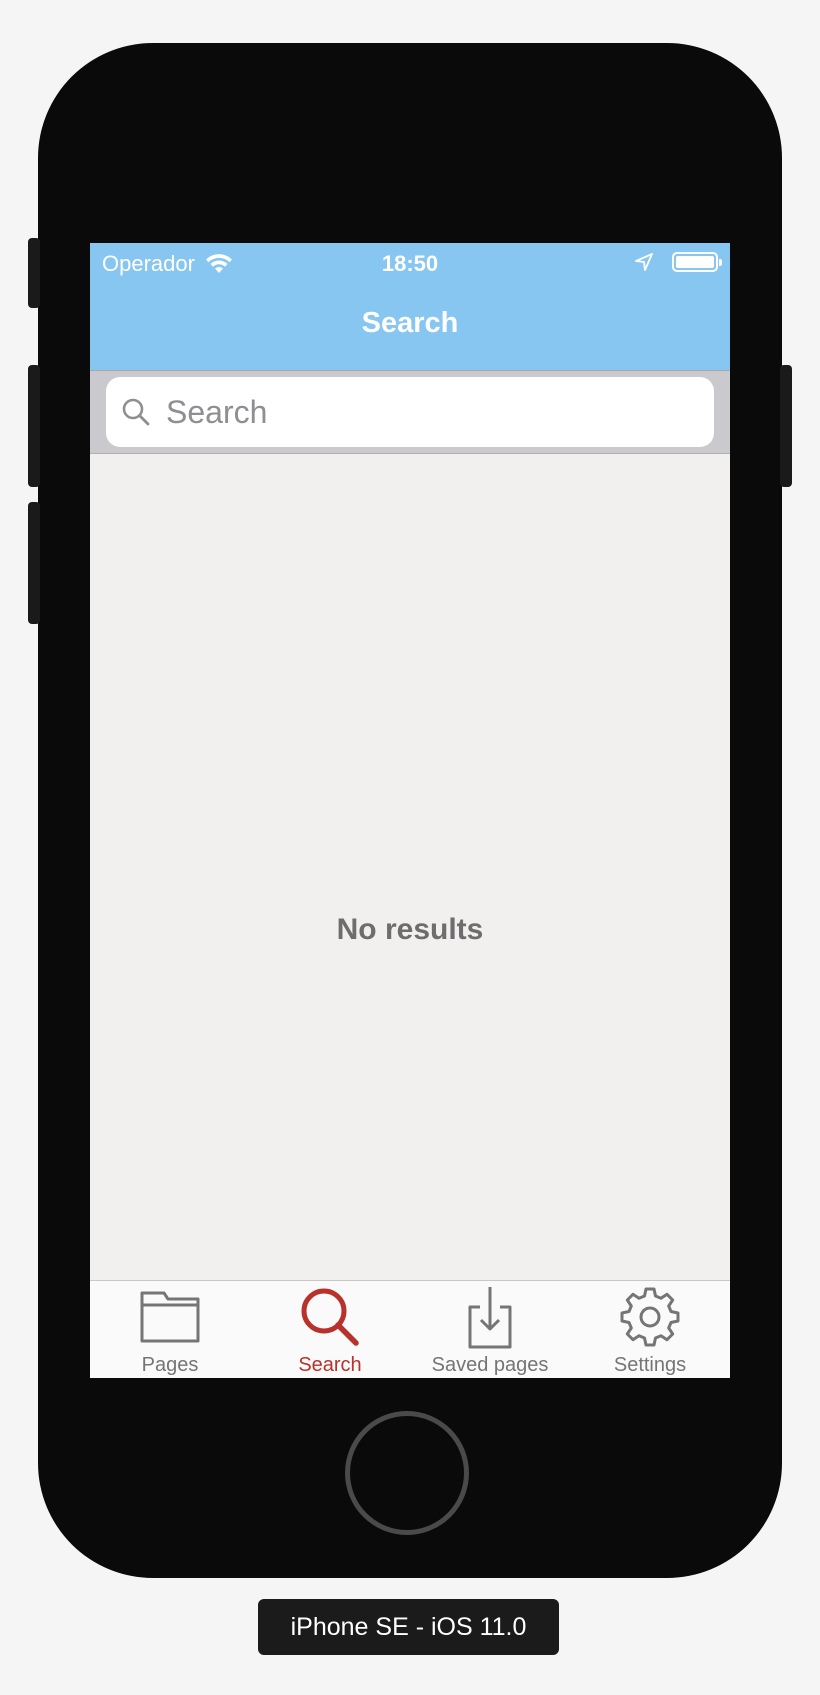 This screenshot has width=820, height=1695. Describe the element at coordinates (170, 1317) in the screenshot. I see `folder-icon` at that location.